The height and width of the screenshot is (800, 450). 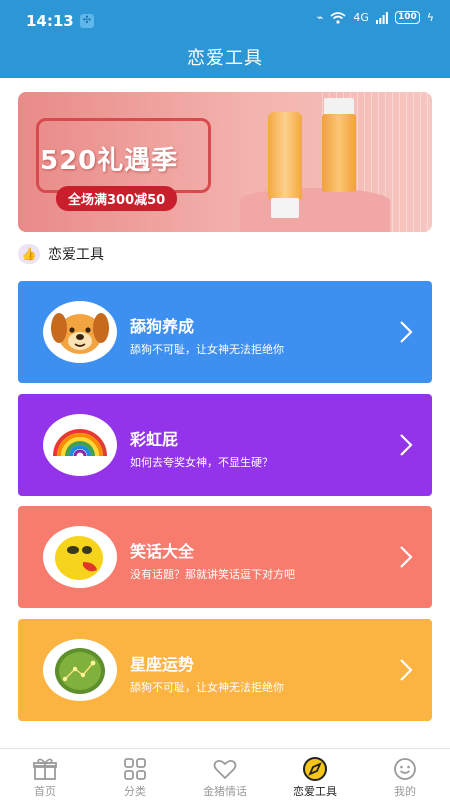 I want to click on banner-product-tube-cap, so click(x=285, y=208).